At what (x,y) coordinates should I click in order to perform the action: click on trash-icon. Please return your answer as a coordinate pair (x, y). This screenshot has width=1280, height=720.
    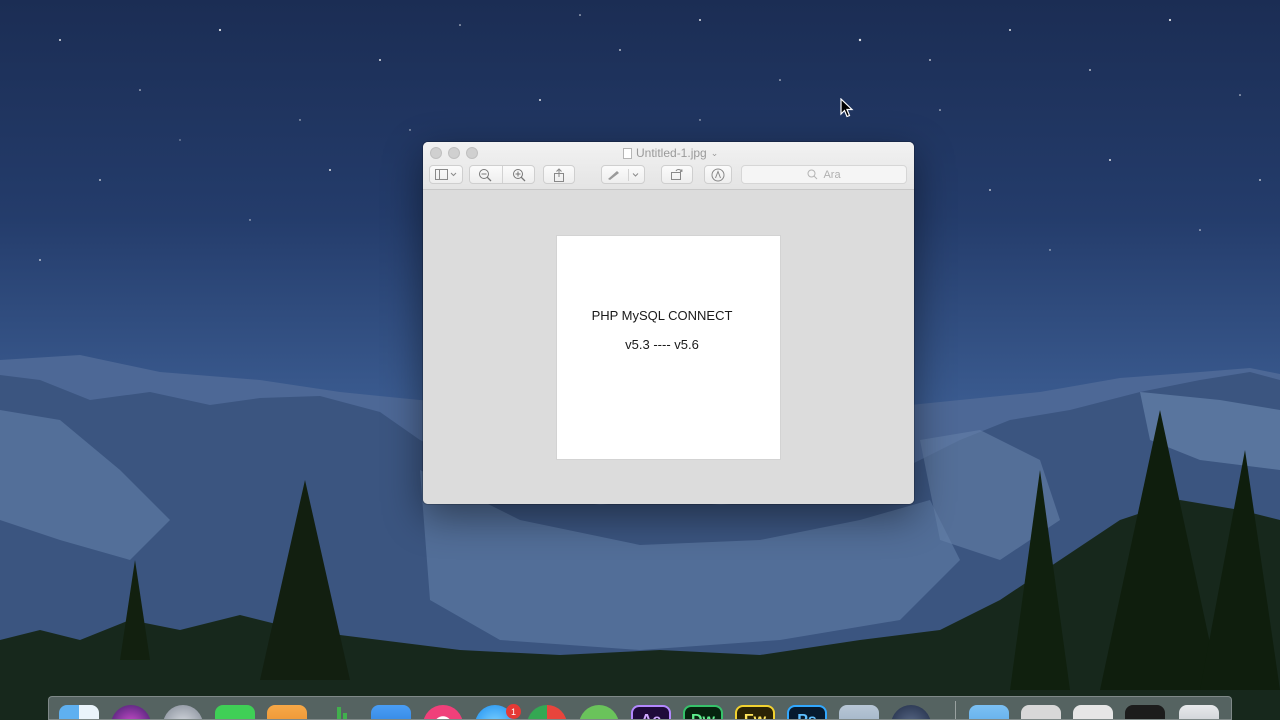
    Looking at the image, I should click on (1199, 712).